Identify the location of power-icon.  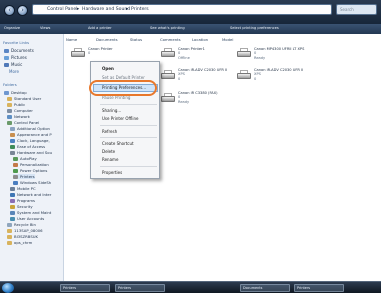
(15, 171).